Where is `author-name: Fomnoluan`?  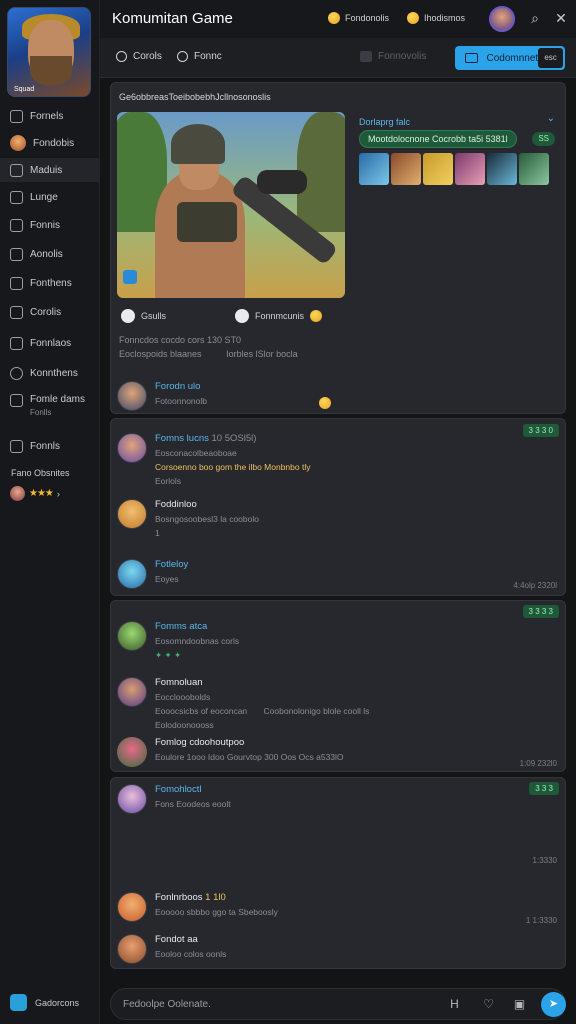 author-name: Fomnoluan is located at coordinates (179, 682).